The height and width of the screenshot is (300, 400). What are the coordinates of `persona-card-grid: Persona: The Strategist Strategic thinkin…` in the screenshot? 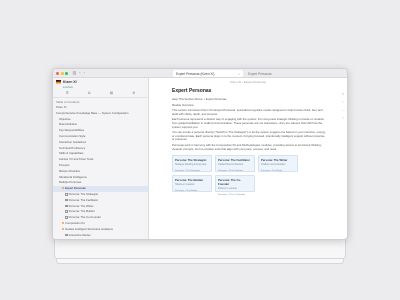 It's located at (249, 175).